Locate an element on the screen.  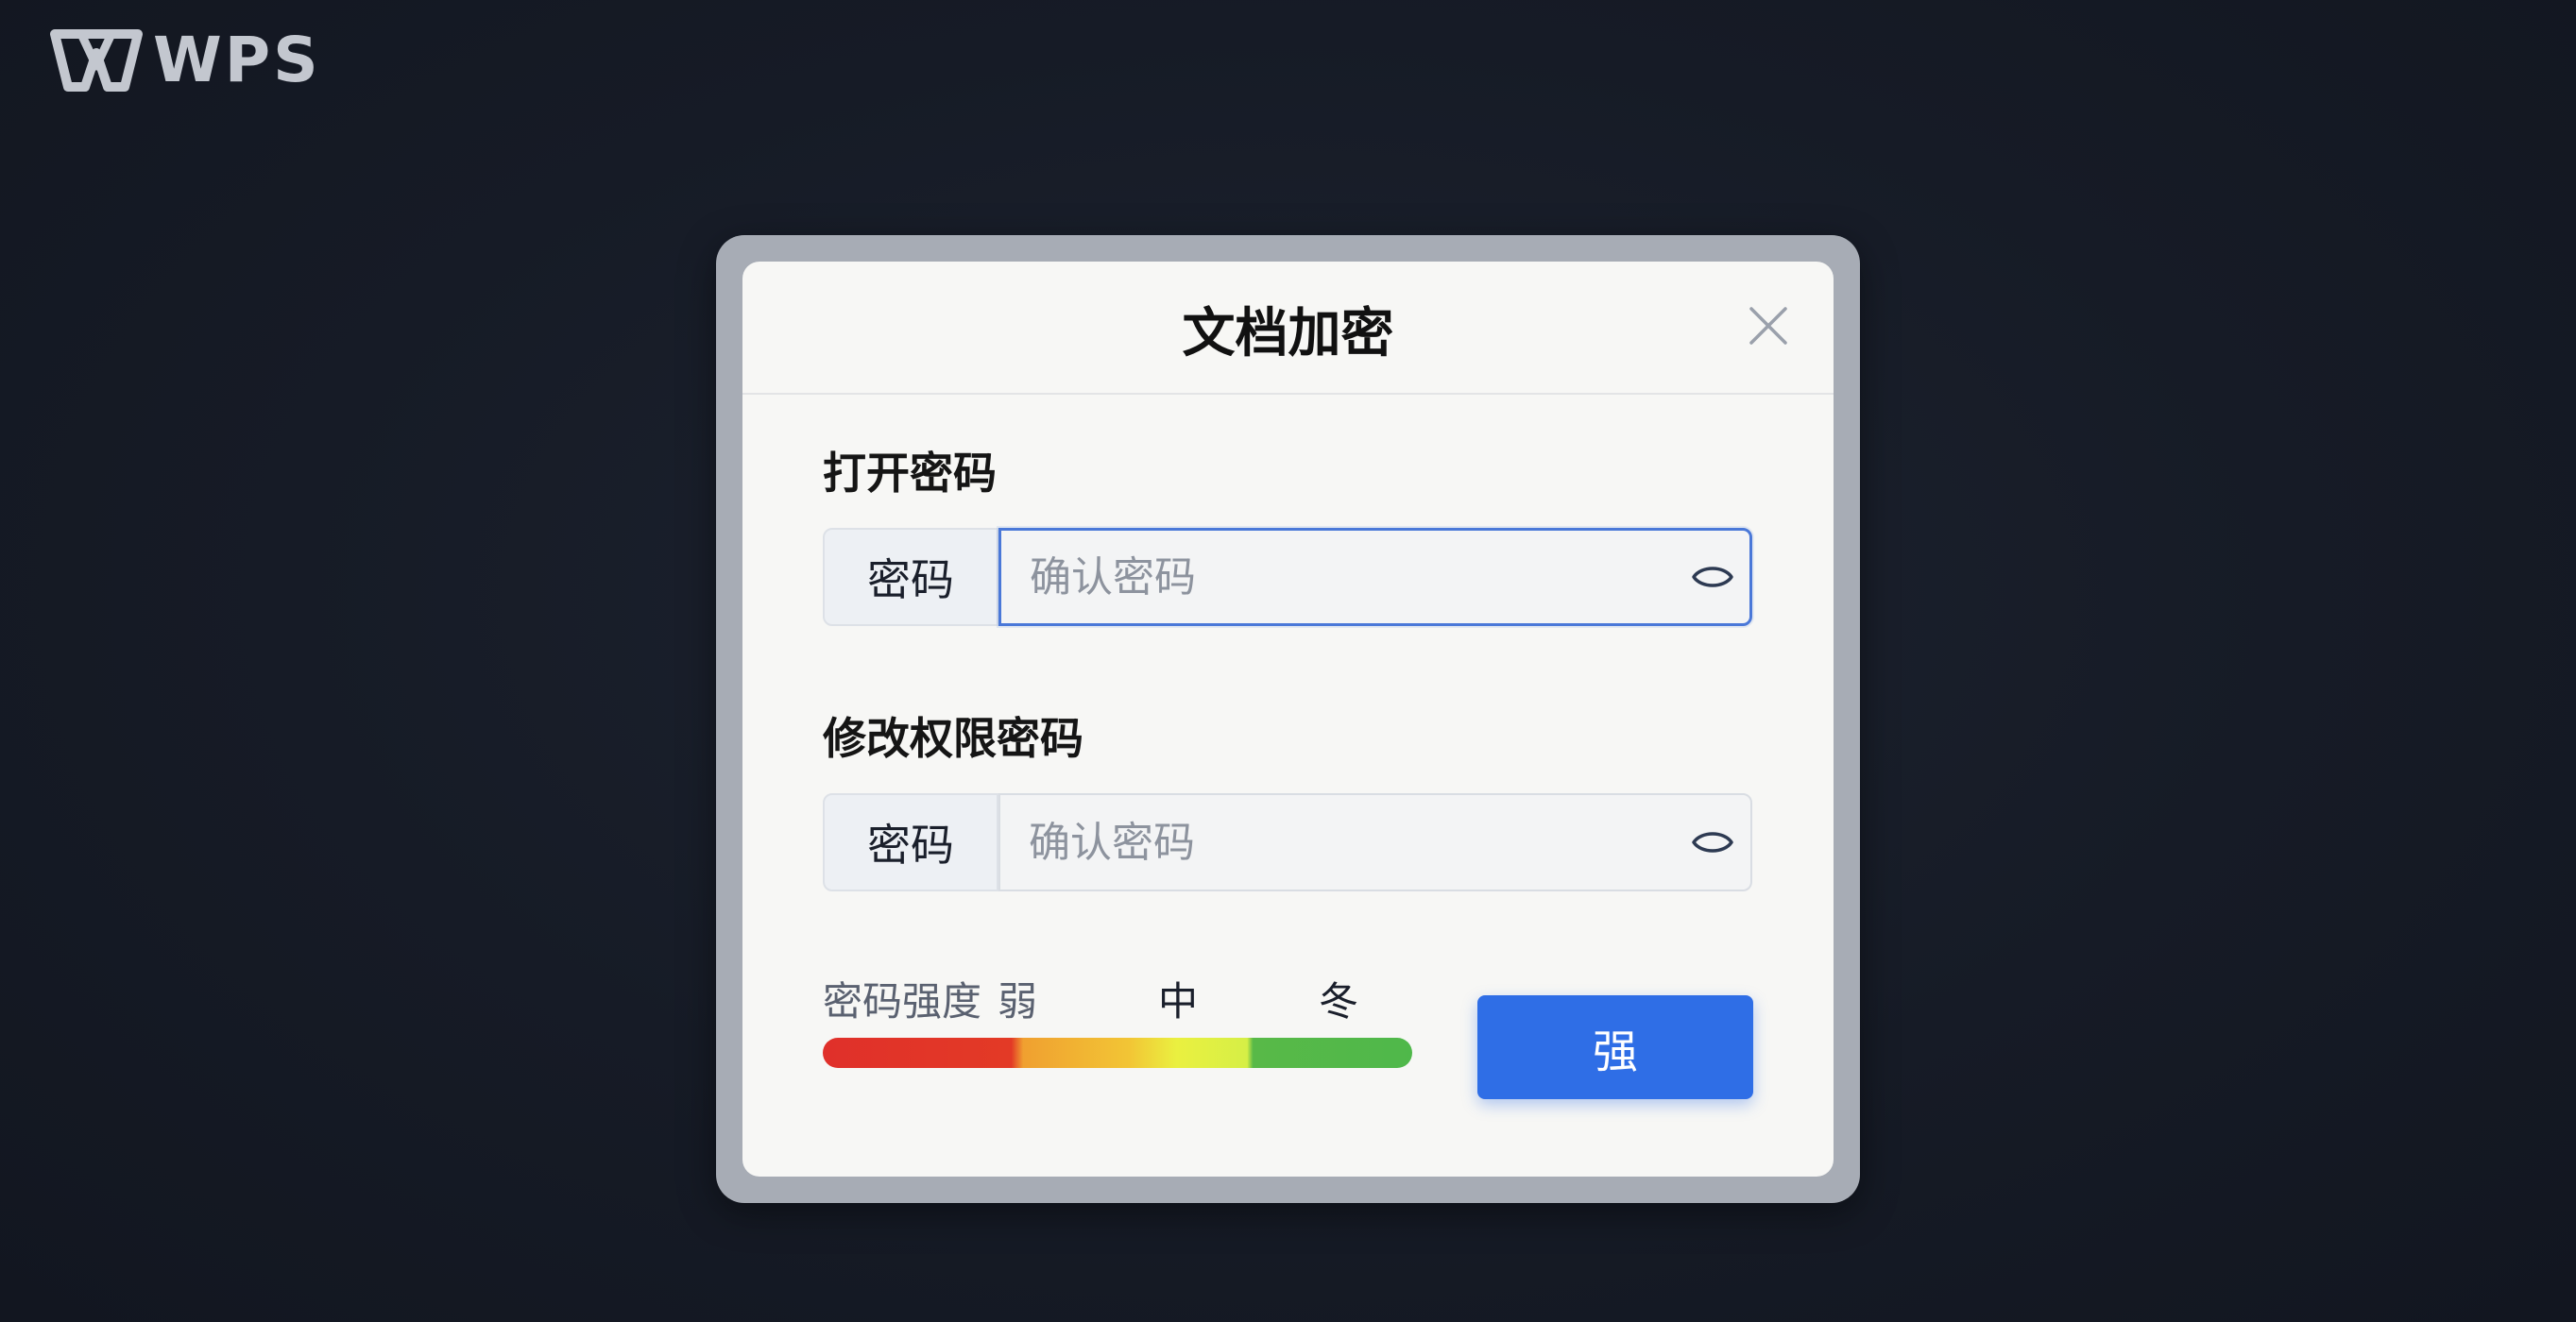
modify-password-field: 密码 is located at coordinates (1287, 842).